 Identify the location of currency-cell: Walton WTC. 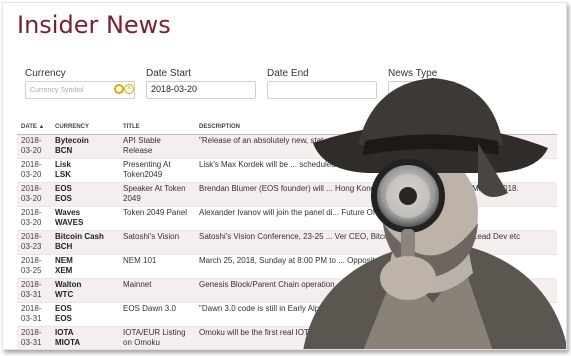
(85, 290).